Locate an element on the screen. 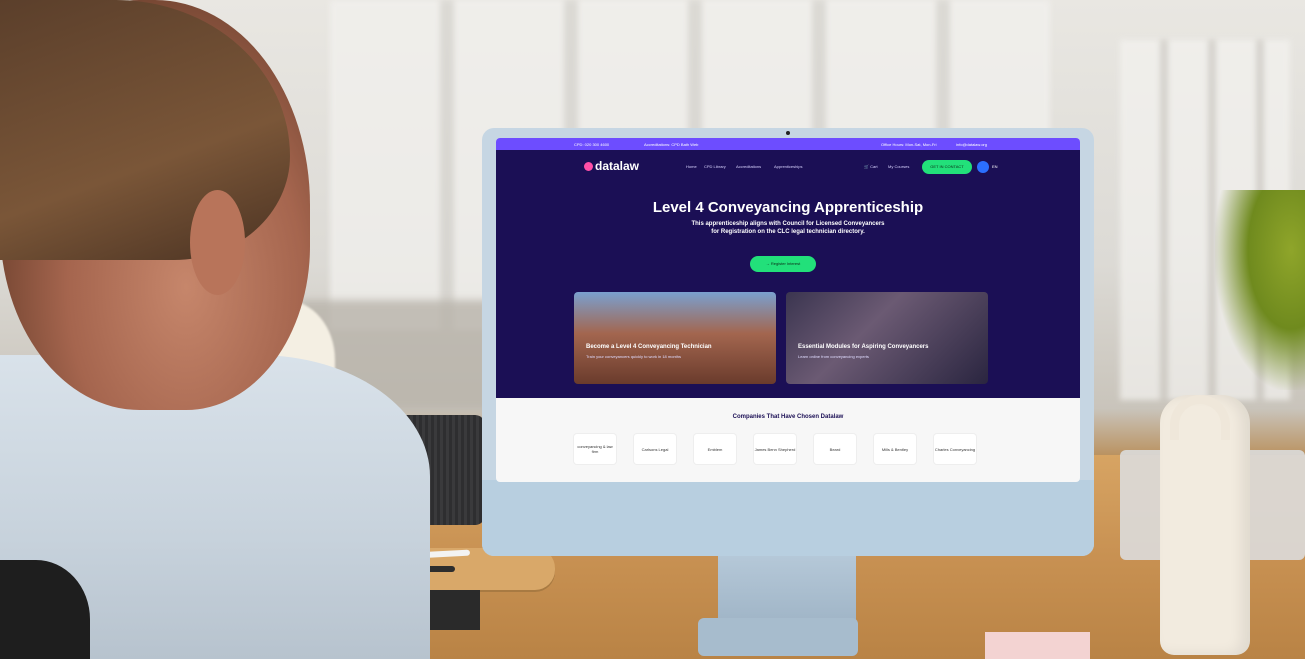 Image resolution: width=1305 pixels, height=659 pixels. client-logo: Carlsons Legal is located at coordinates (655, 449).